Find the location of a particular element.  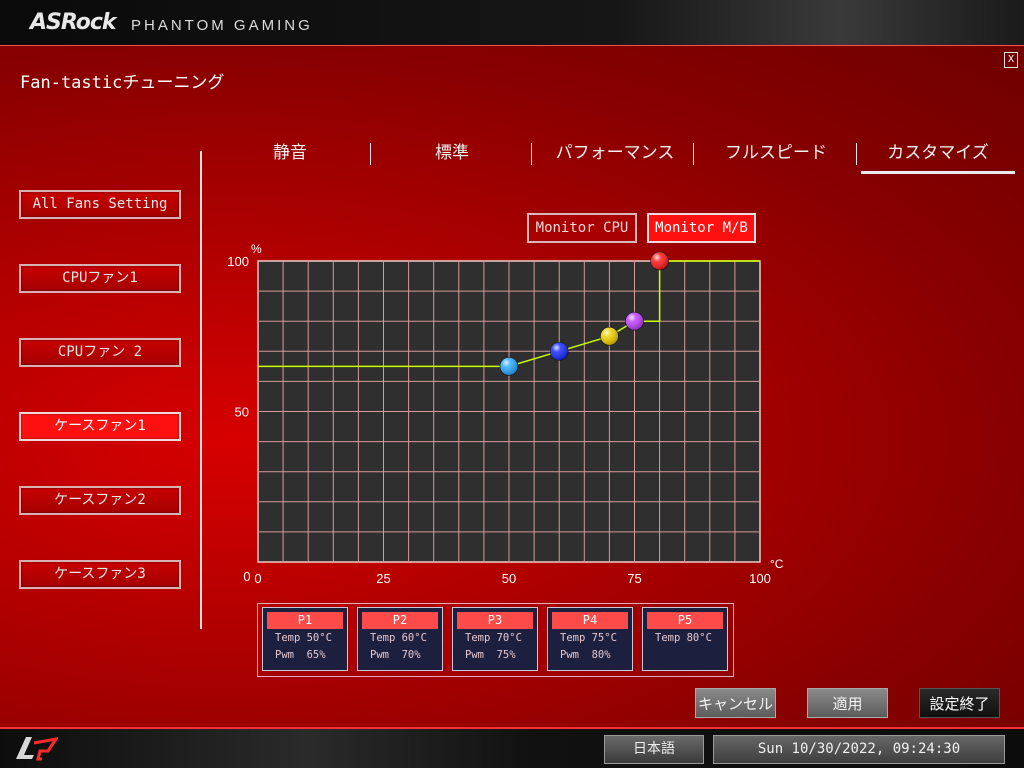

active-tab-indicator is located at coordinates (938, 172).